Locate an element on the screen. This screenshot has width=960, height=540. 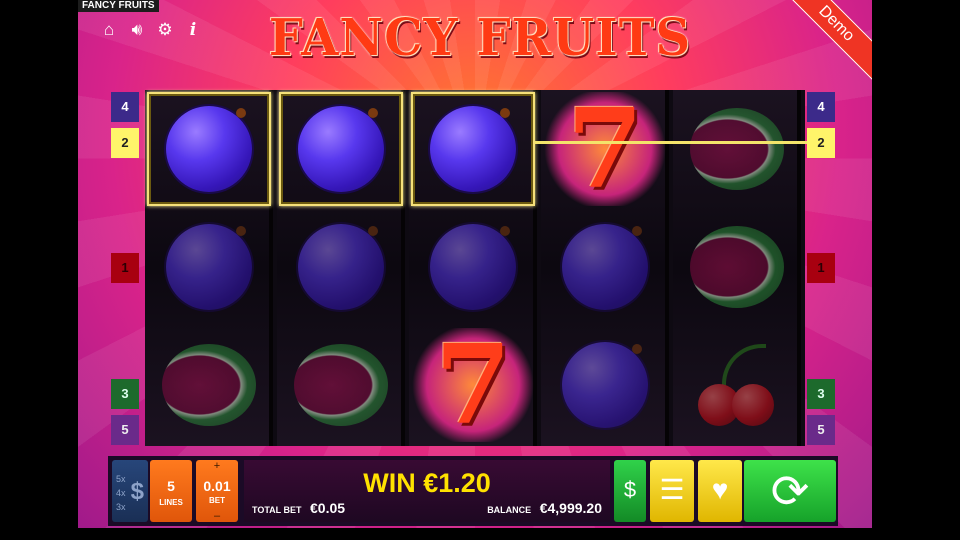
money-bag-icon: $ is located at coordinates (630, 489).